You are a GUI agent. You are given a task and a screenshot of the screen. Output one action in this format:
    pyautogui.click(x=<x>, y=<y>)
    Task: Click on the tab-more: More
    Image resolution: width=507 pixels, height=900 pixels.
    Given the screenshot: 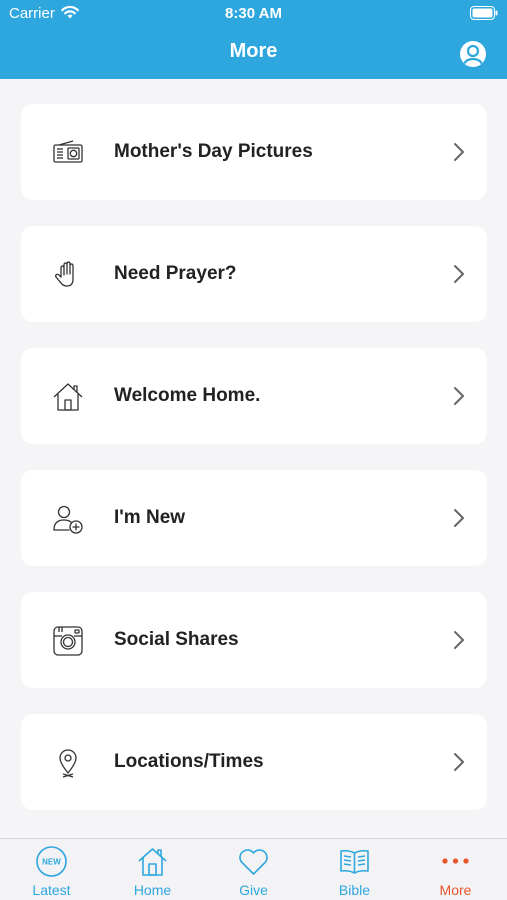 What is the action you would take?
    pyautogui.click(x=455, y=869)
    